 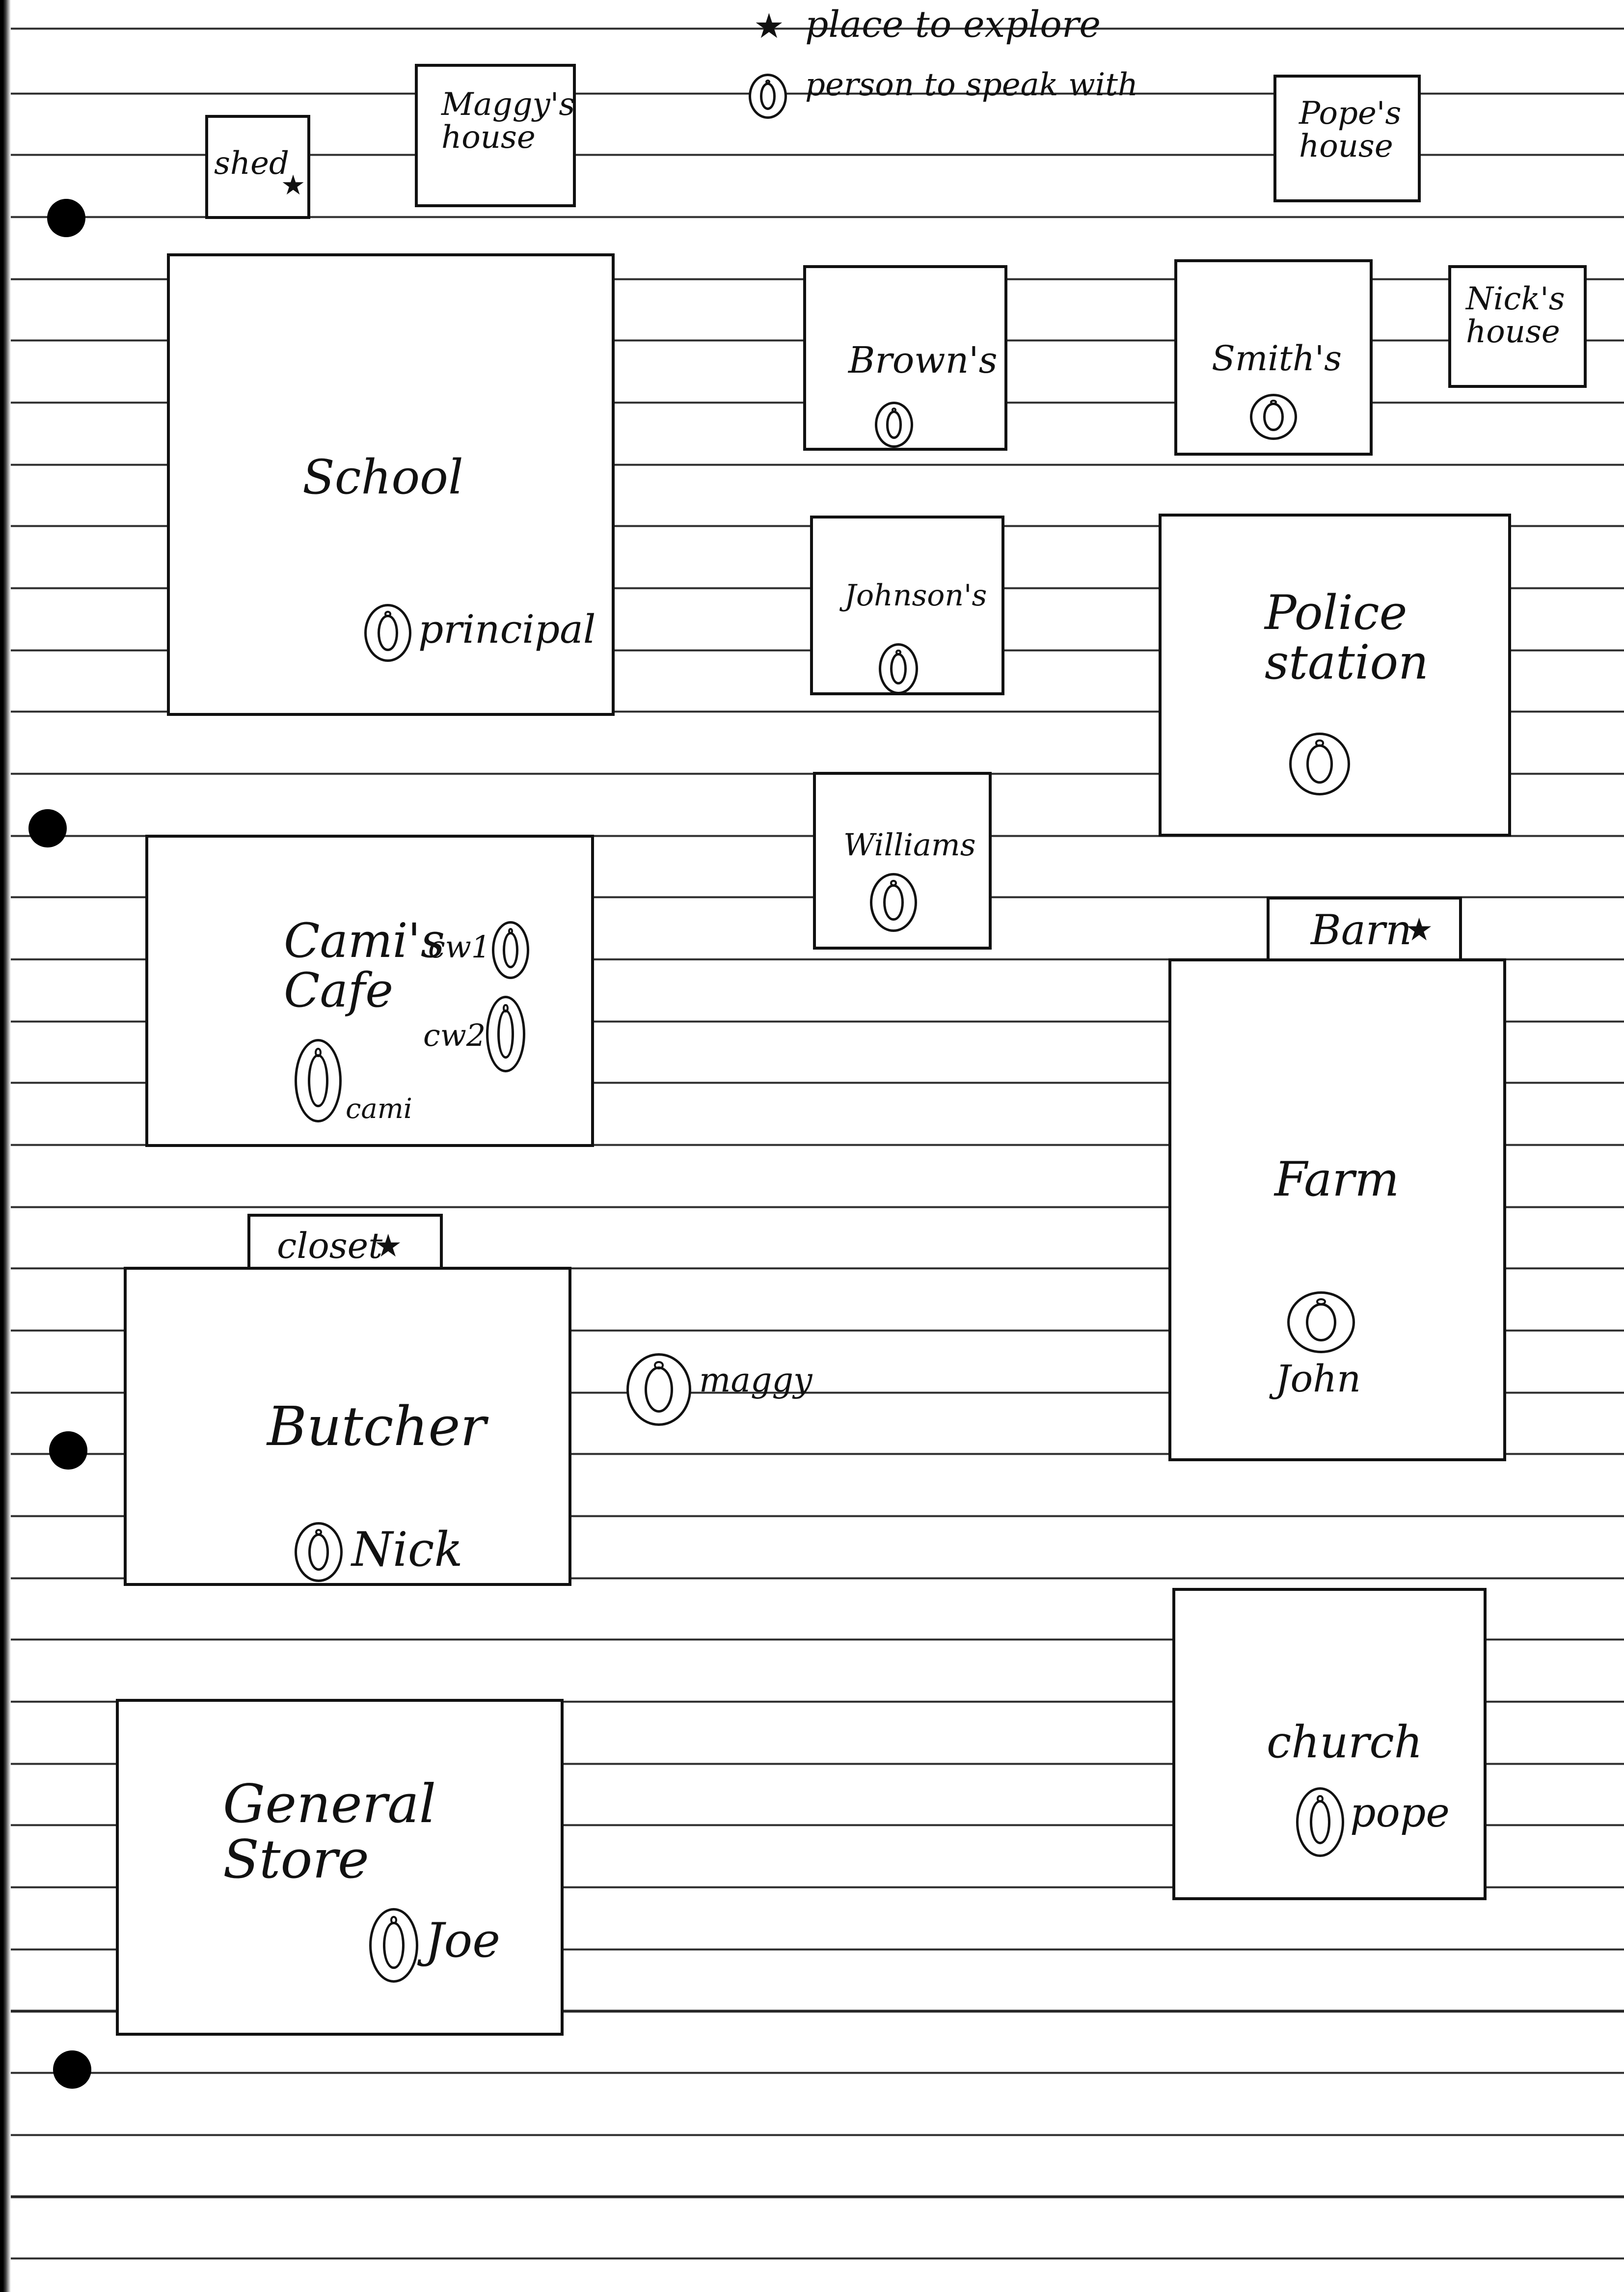 What do you see at coordinates (915, 595) in the screenshot?
I see `johnsons-label: Johnson's` at bounding box center [915, 595].